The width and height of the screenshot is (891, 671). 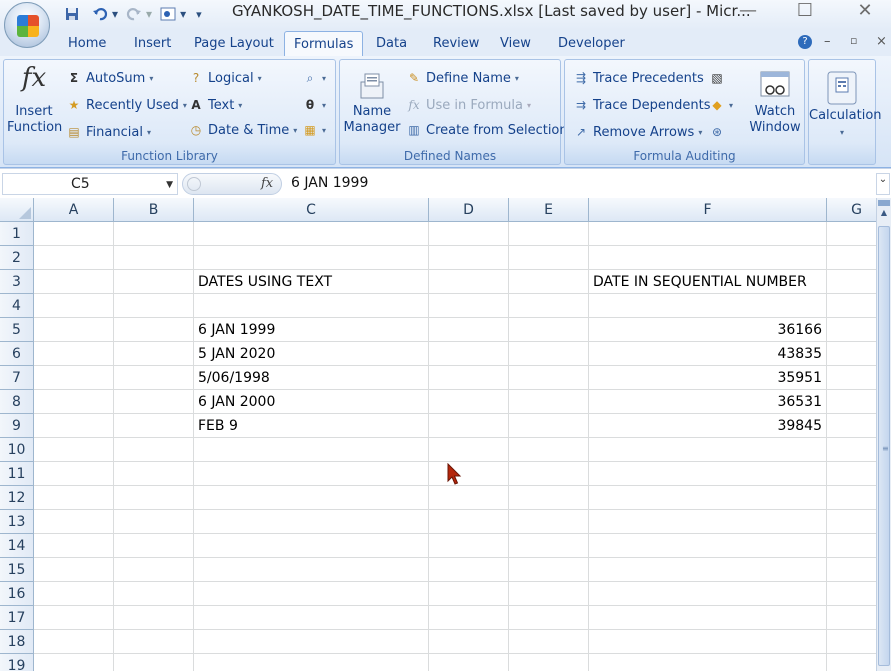 I want to click on lookup-reference-button: ⌕ ▾, so click(x=314, y=78).